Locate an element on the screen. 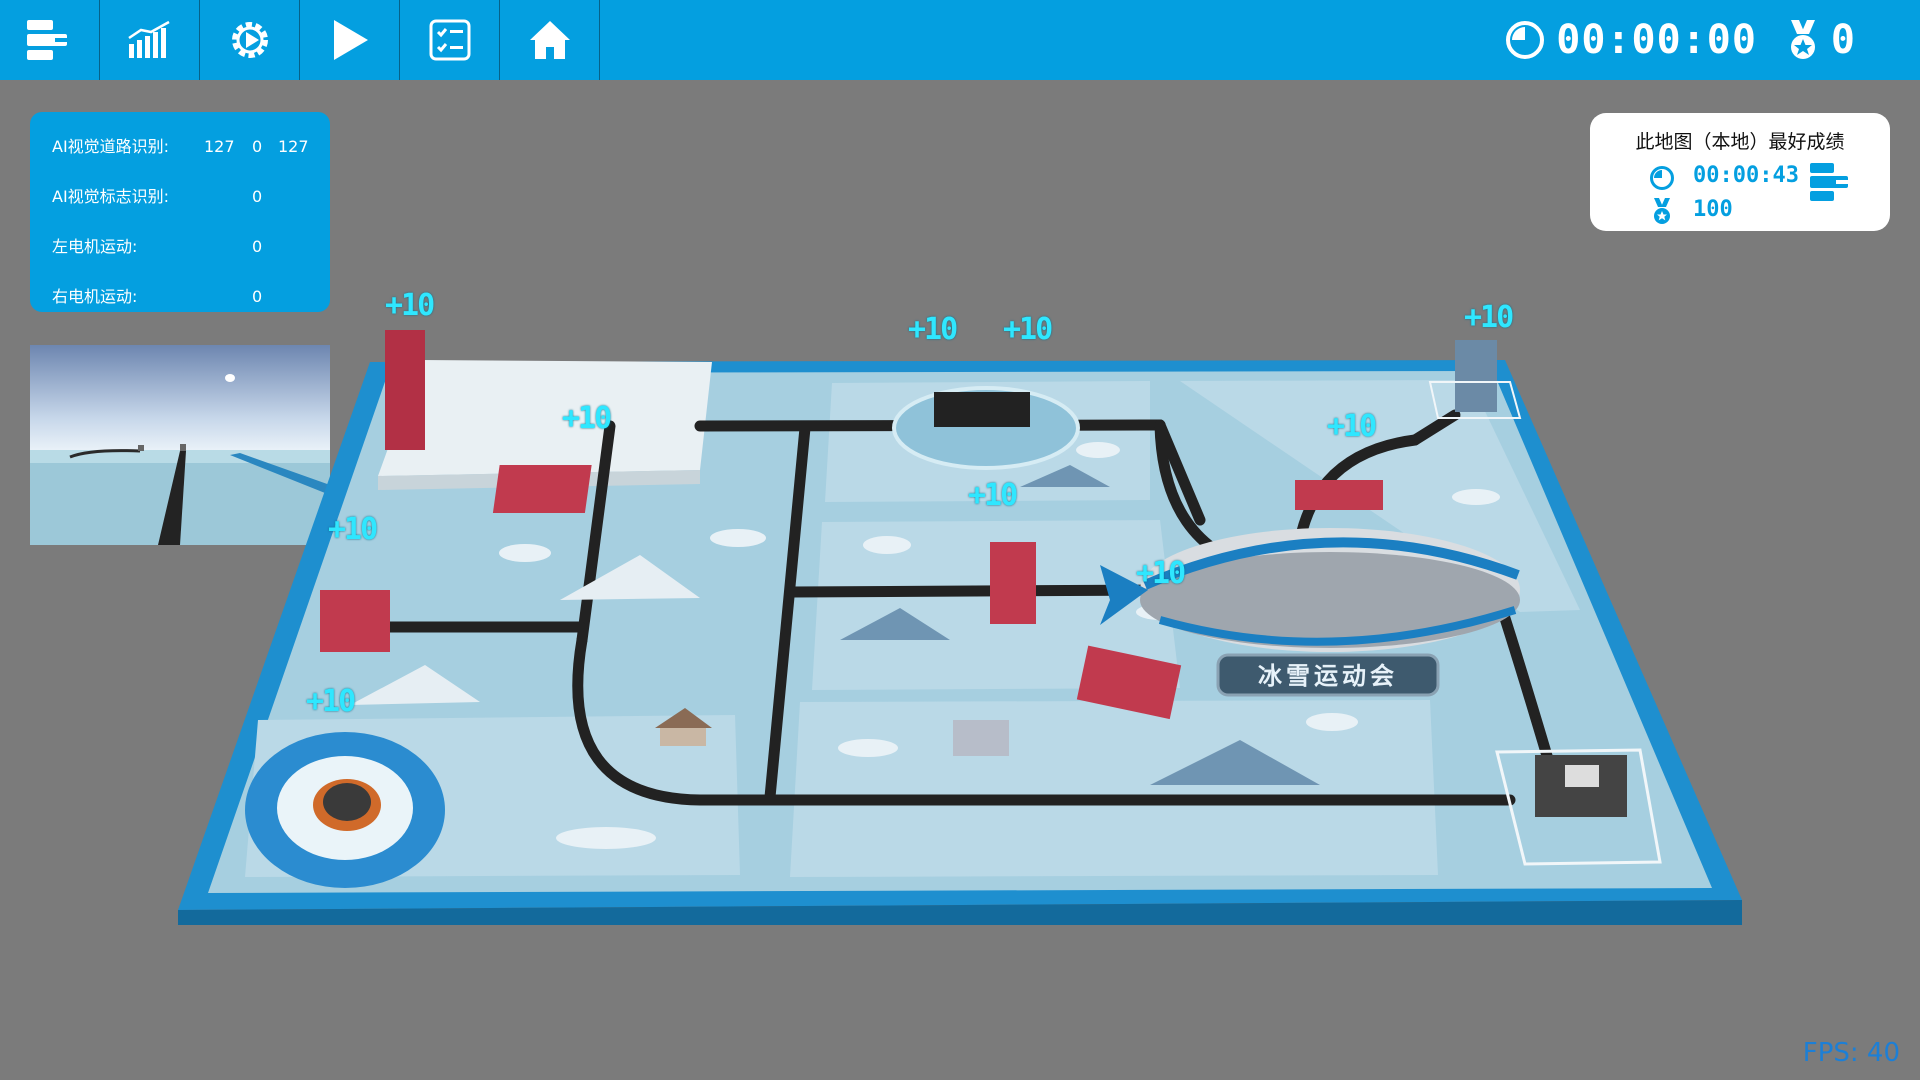 The height and width of the screenshot is (1080, 1920). fps-counter: FPS: 40 is located at coordinates (1851, 1053).